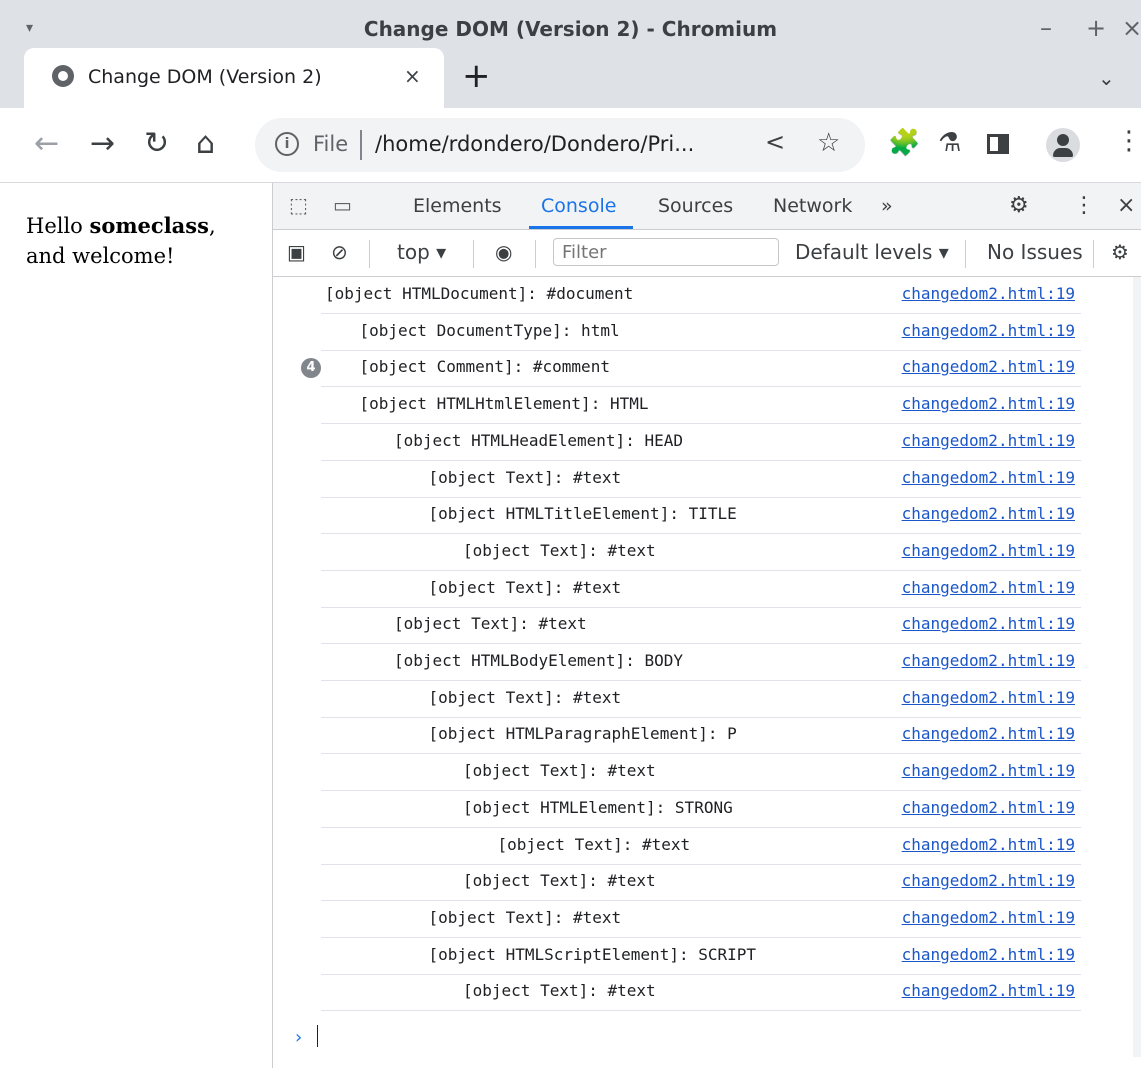  What do you see at coordinates (1084, 205) in the screenshot?
I see `devtools-menu-icon: ⋮` at bounding box center [1084, 205].